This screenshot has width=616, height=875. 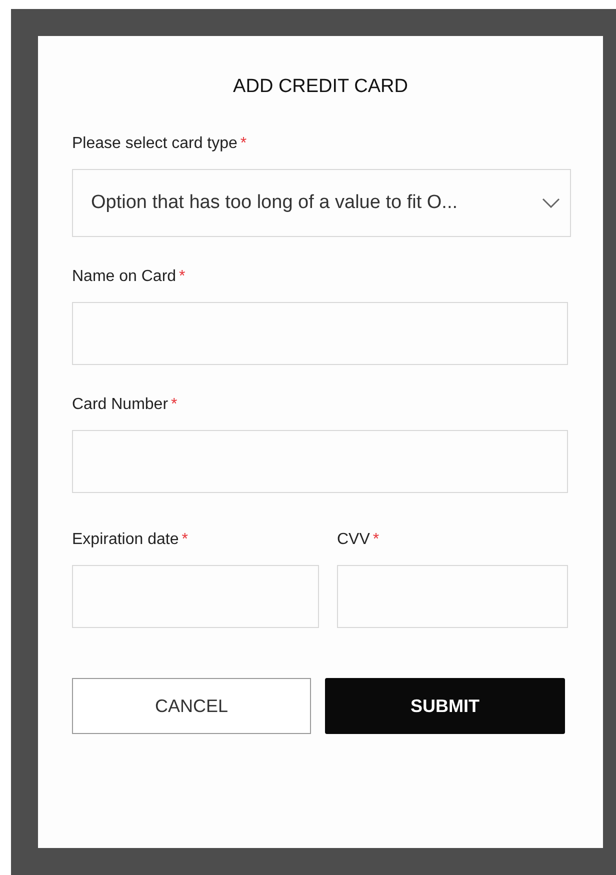 What do you see at coordinates (124, 277) in the screenshot?
I see `field-label: Name on Card` at bounding box center [124, 277].